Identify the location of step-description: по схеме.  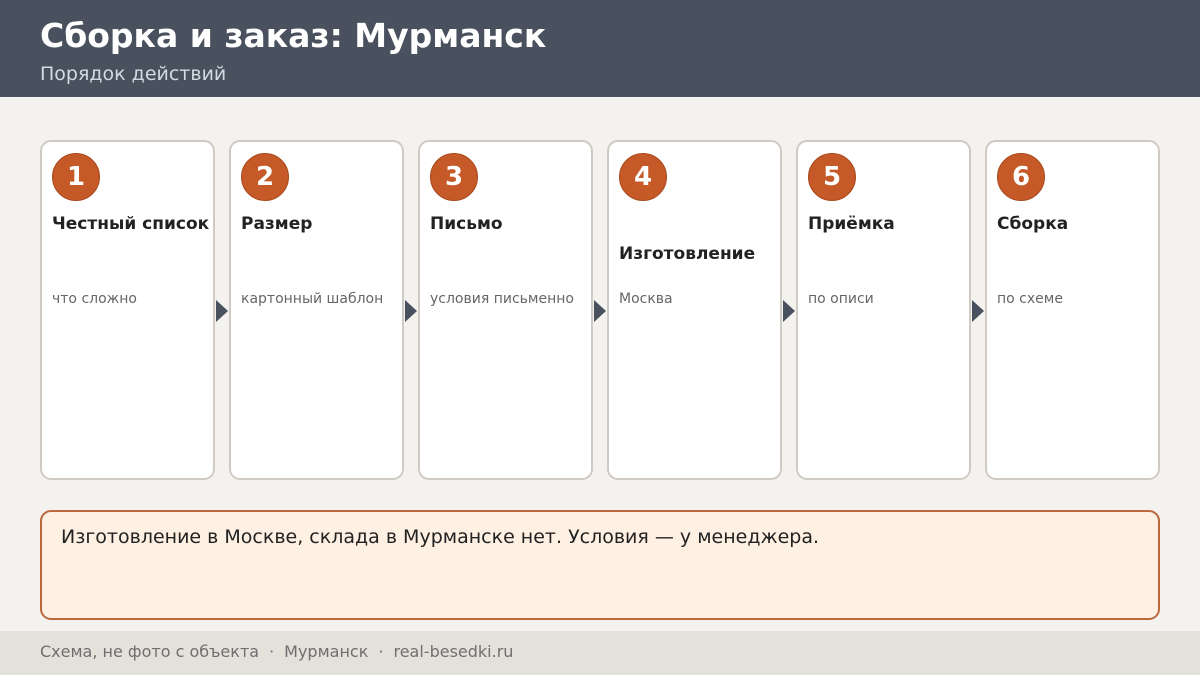
(1030, 299).